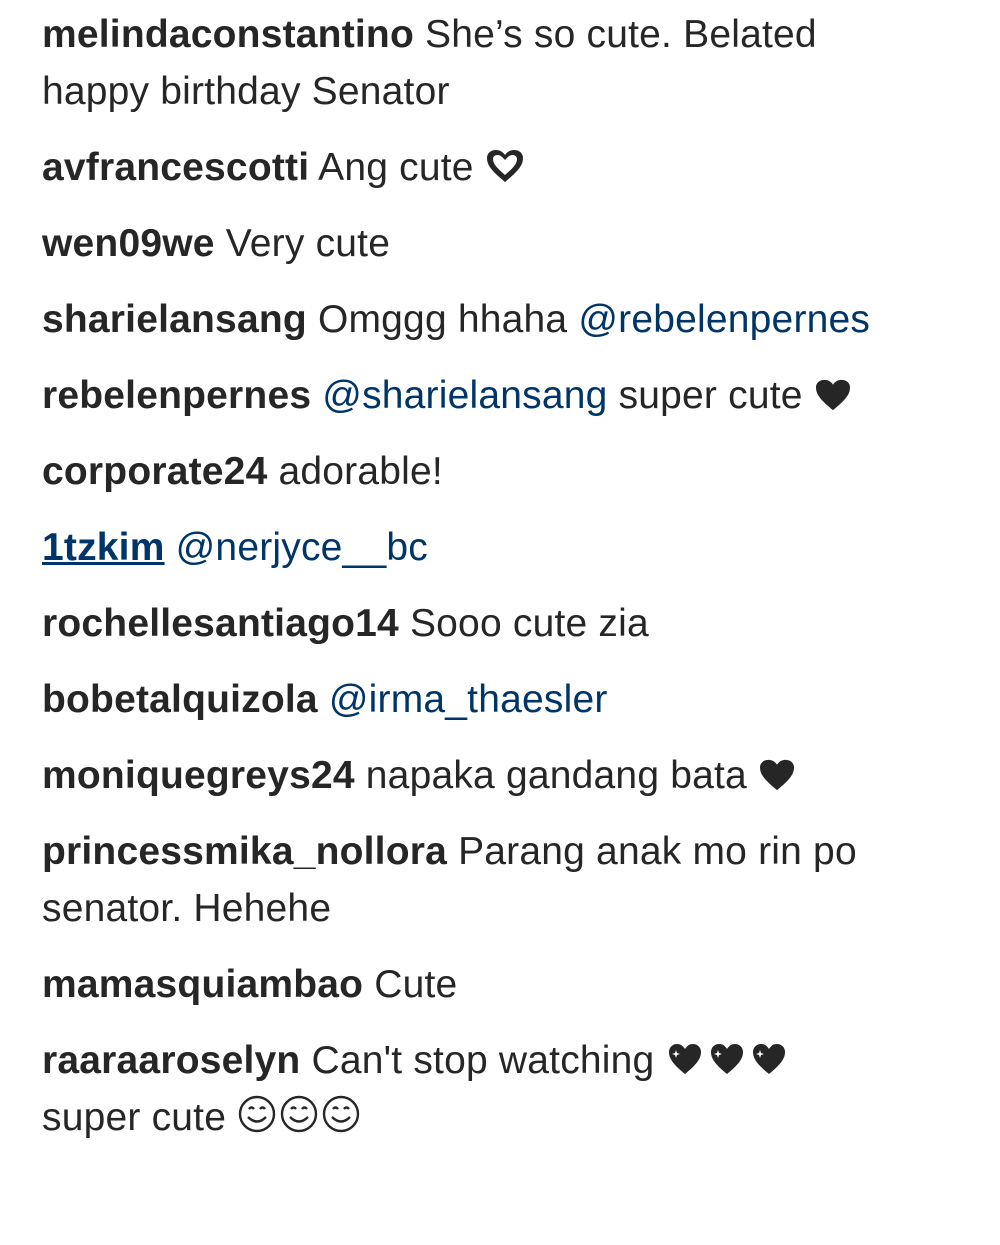  I want to click on comment-username: rebelenpernes, so click(176, 395).